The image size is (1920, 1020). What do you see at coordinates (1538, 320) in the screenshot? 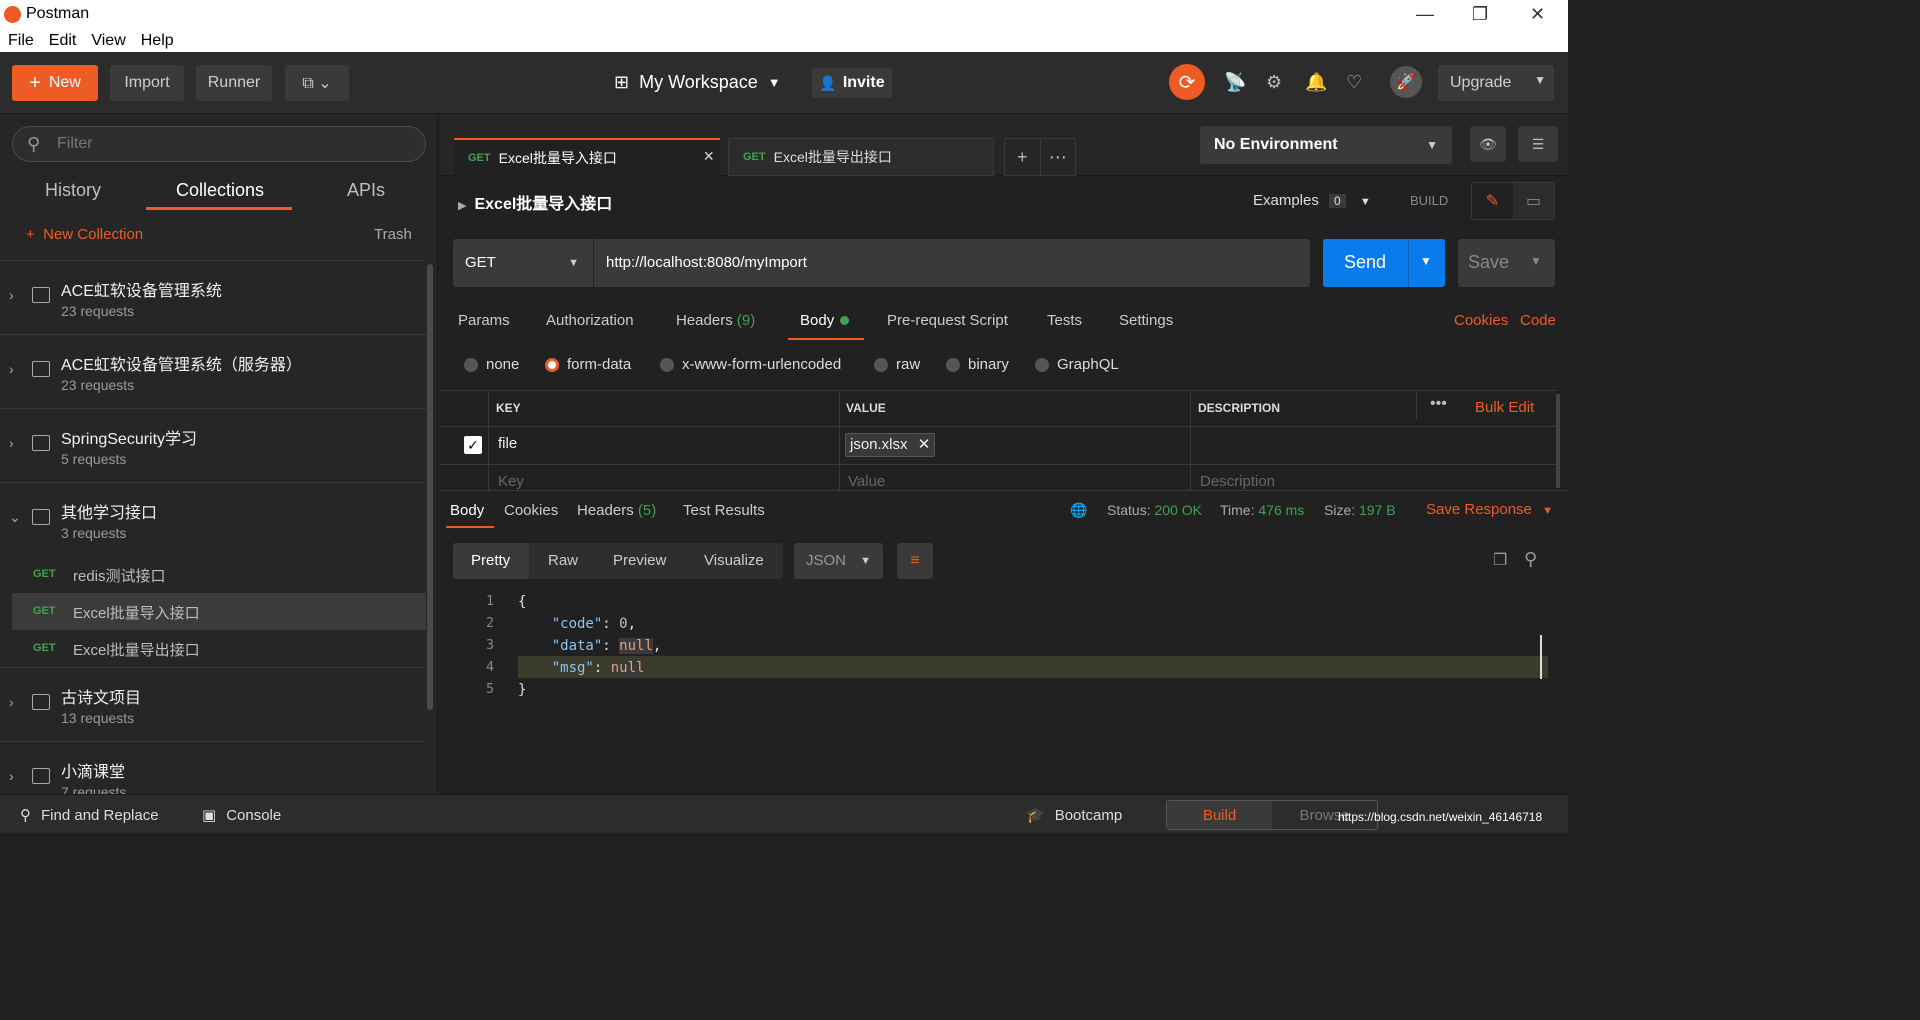
I see `code-link: Code` at bounding box center [1538, 320].